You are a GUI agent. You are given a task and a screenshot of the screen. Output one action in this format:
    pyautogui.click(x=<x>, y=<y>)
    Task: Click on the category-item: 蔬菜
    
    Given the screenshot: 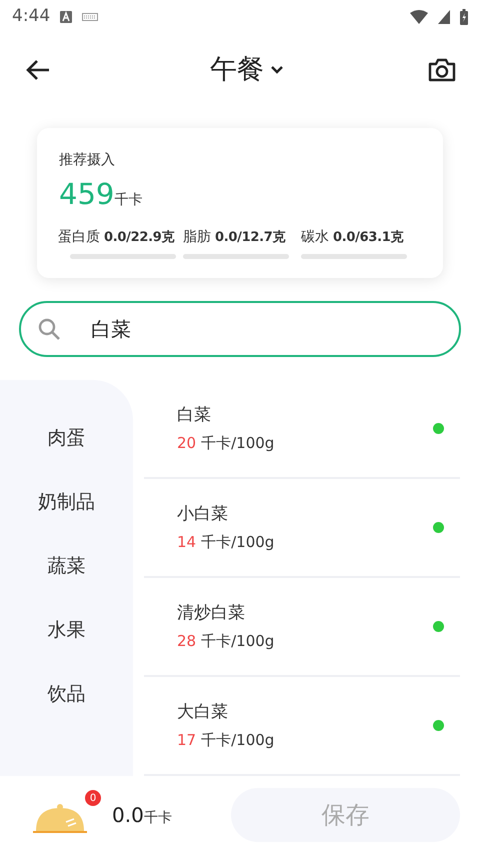 What is the action you would take?
    pyautogui.click(x=67, y=566)
    